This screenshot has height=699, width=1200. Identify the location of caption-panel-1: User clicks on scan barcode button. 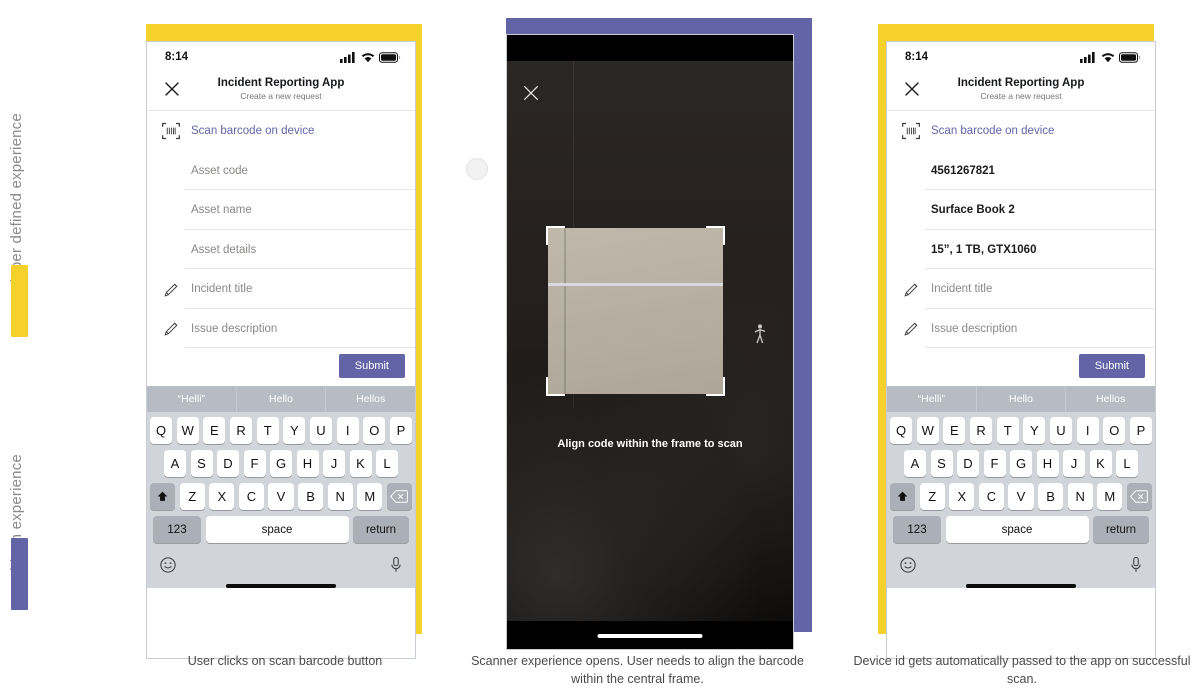
(285, 661).